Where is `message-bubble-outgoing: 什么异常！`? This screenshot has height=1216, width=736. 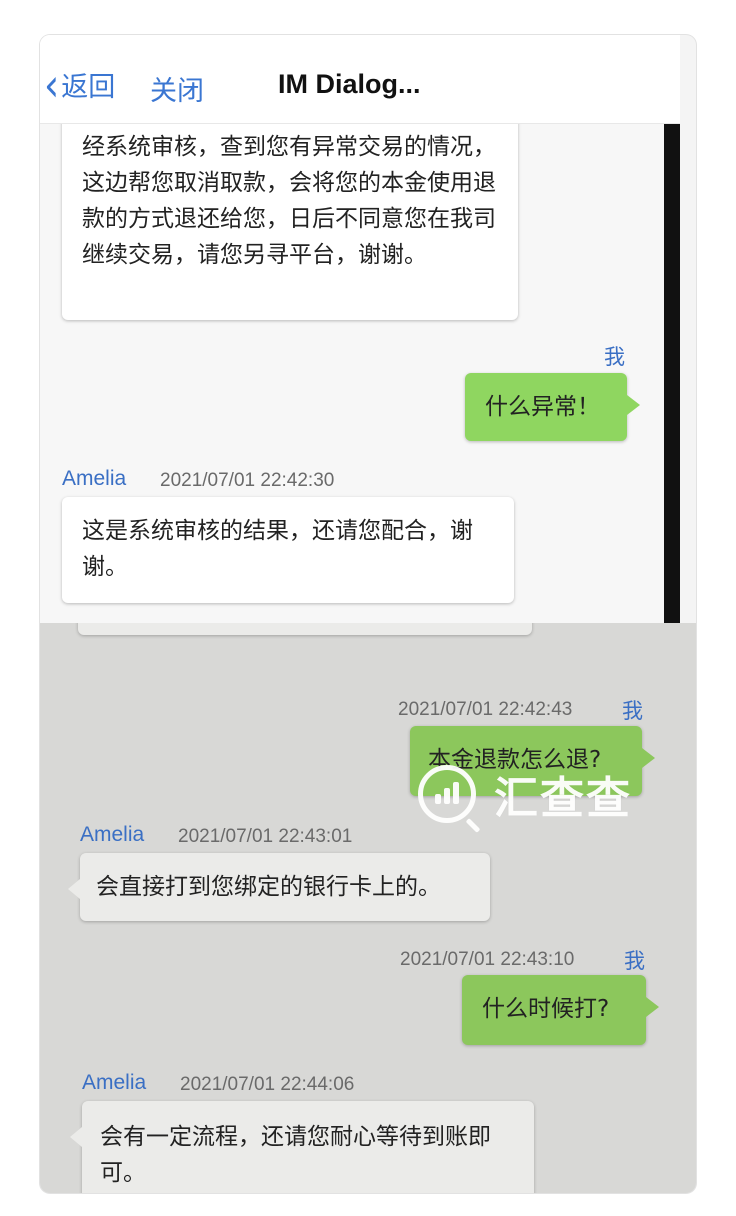 message-bubble-outgoing: 什么异常！ is located at coordinates (552, 407).